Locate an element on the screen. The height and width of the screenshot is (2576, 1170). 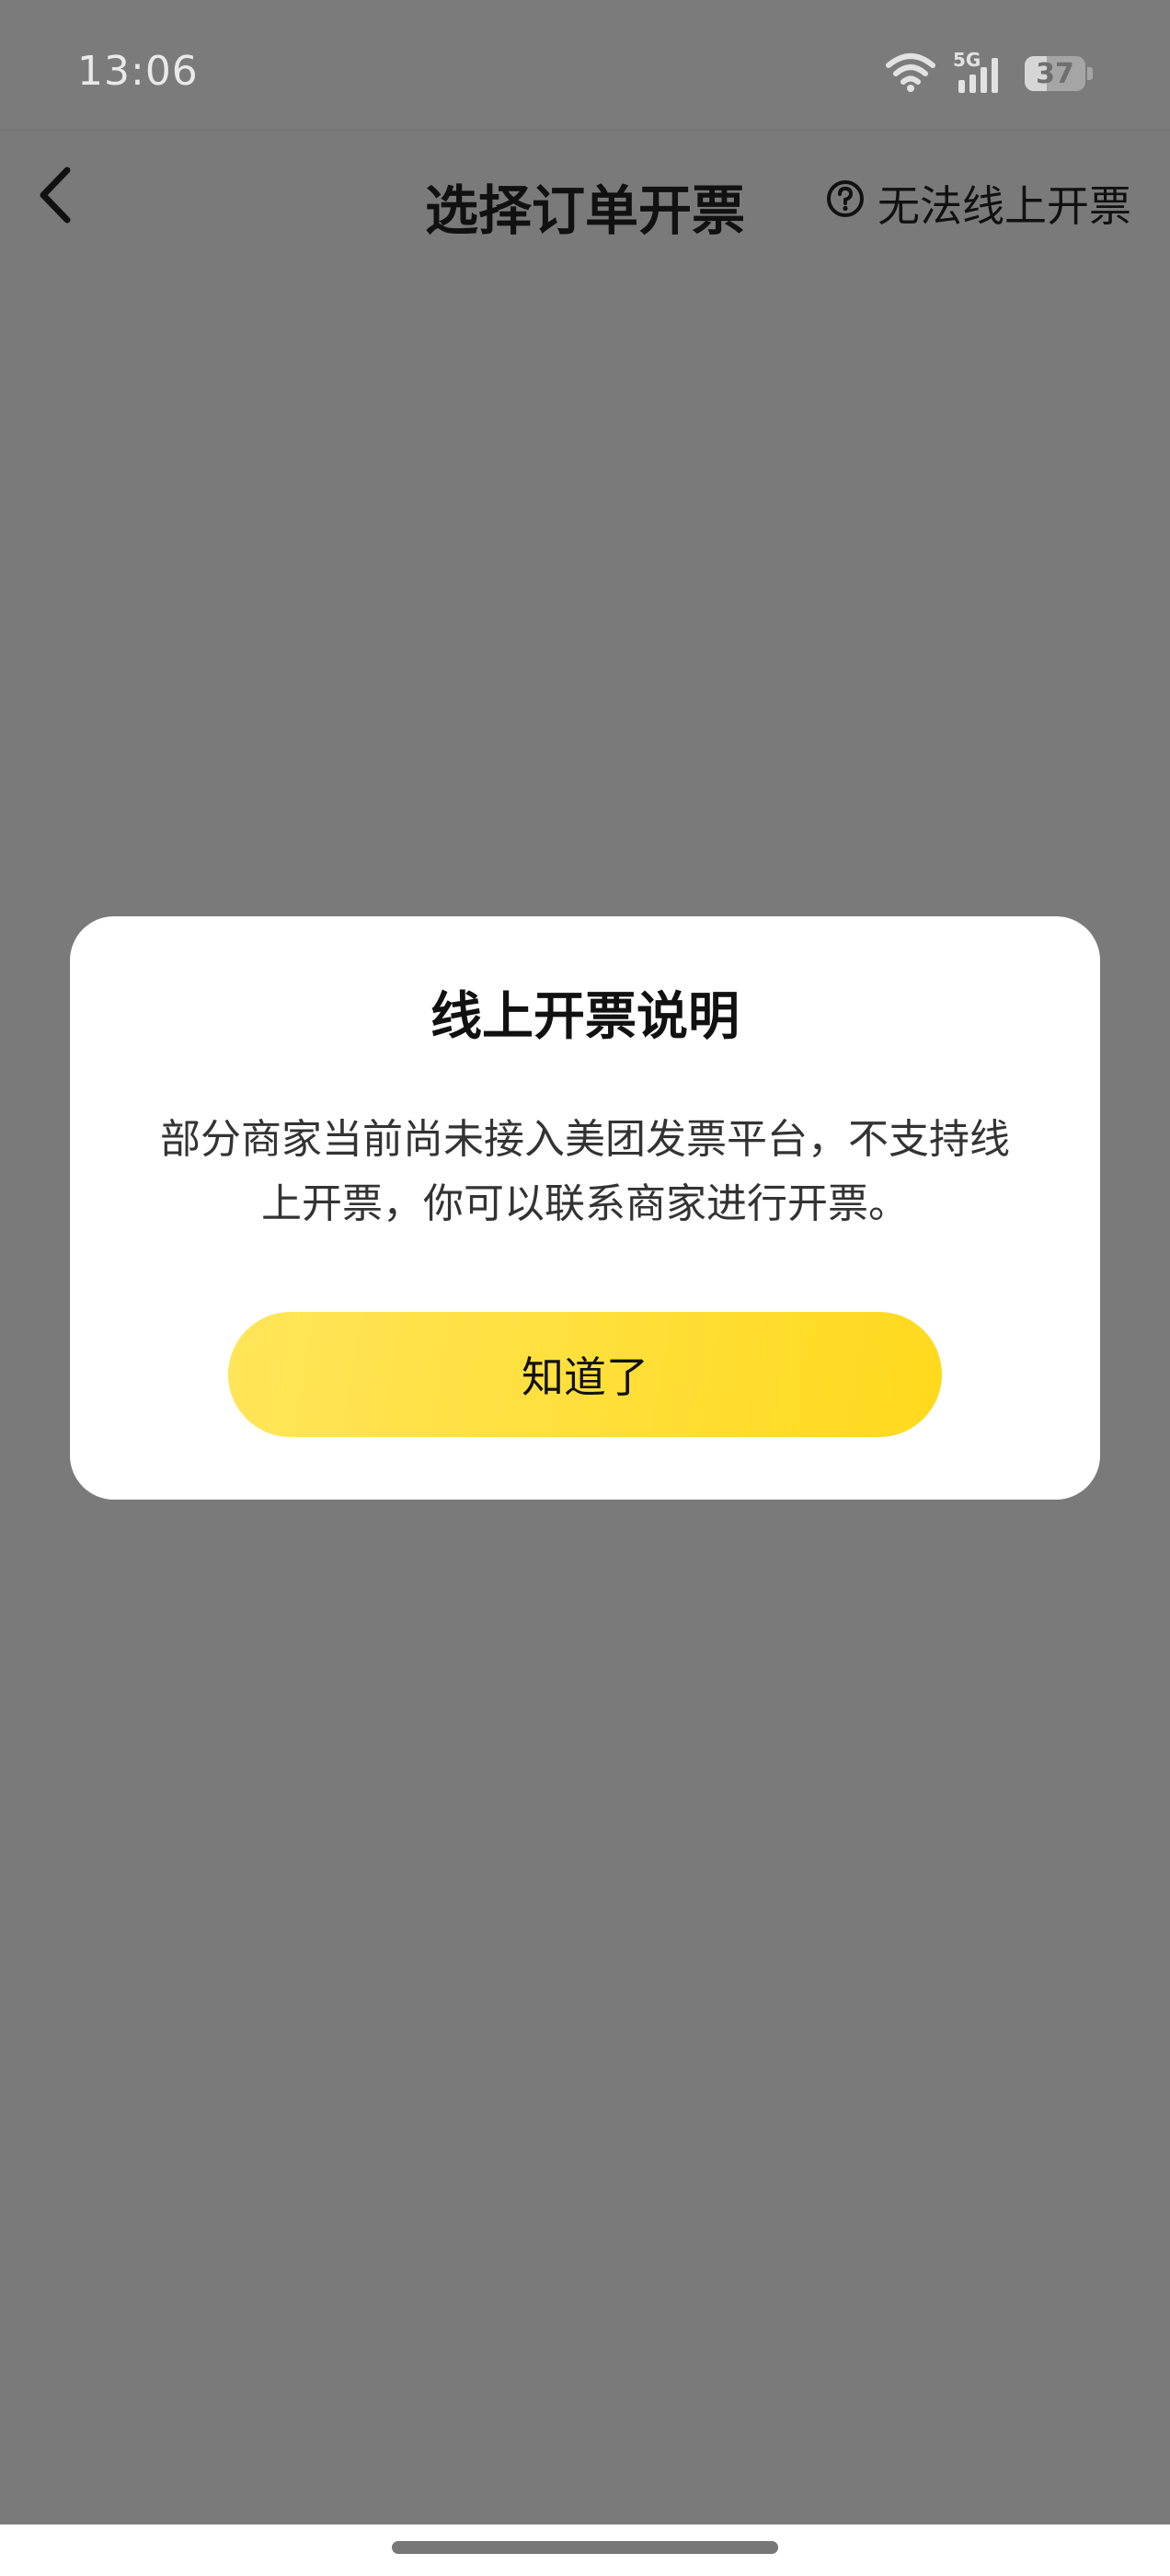
gesture-nav-bar is located at coordinates (585, 2550).